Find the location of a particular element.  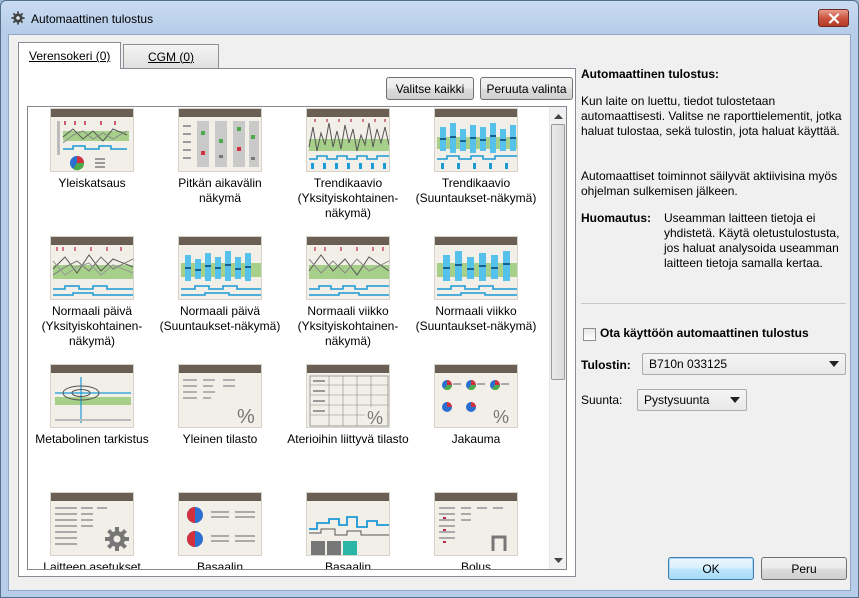

standard-day-detail-report-icon is located at coordinates (92, 268).